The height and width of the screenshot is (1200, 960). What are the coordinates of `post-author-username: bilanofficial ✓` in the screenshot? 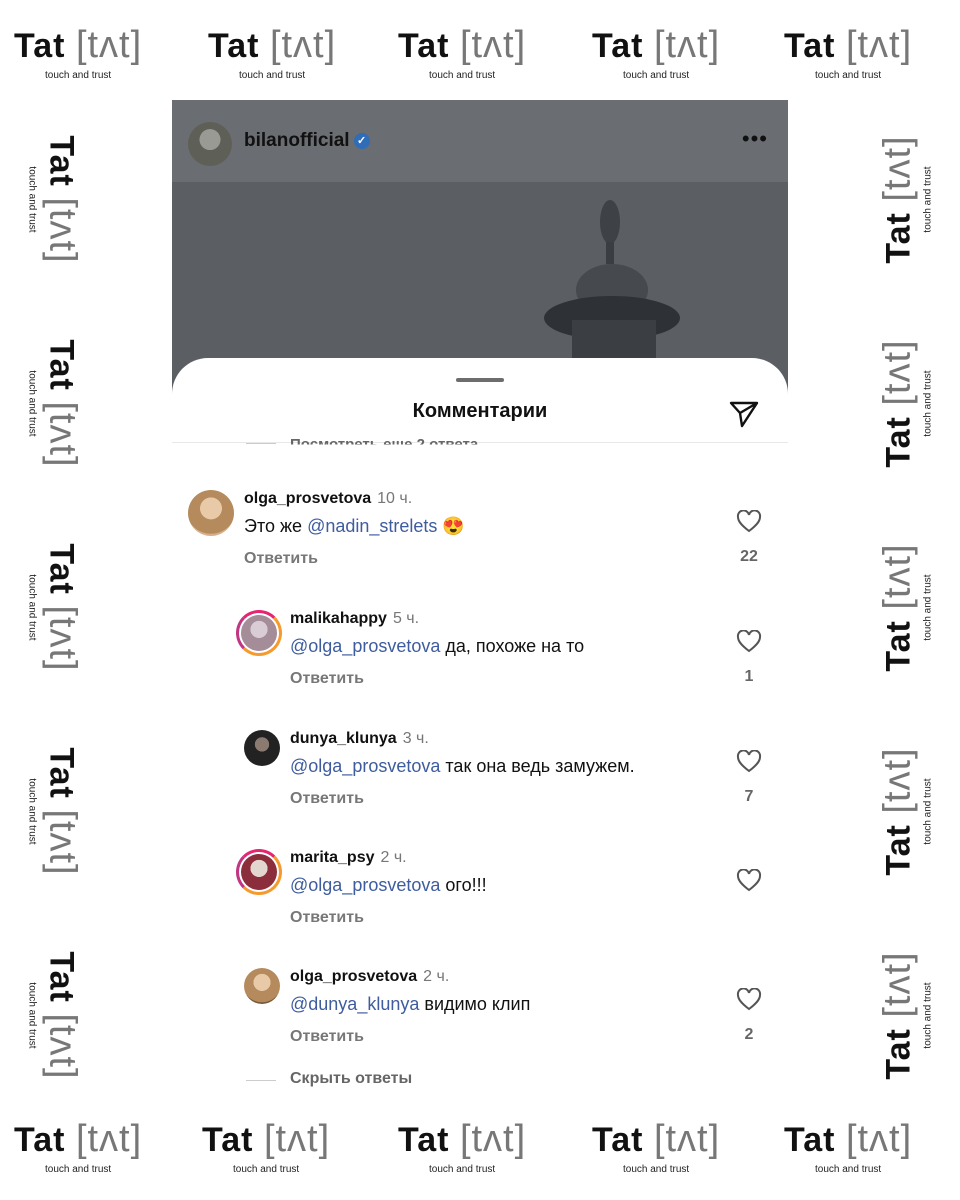 It's located at (307, 141).